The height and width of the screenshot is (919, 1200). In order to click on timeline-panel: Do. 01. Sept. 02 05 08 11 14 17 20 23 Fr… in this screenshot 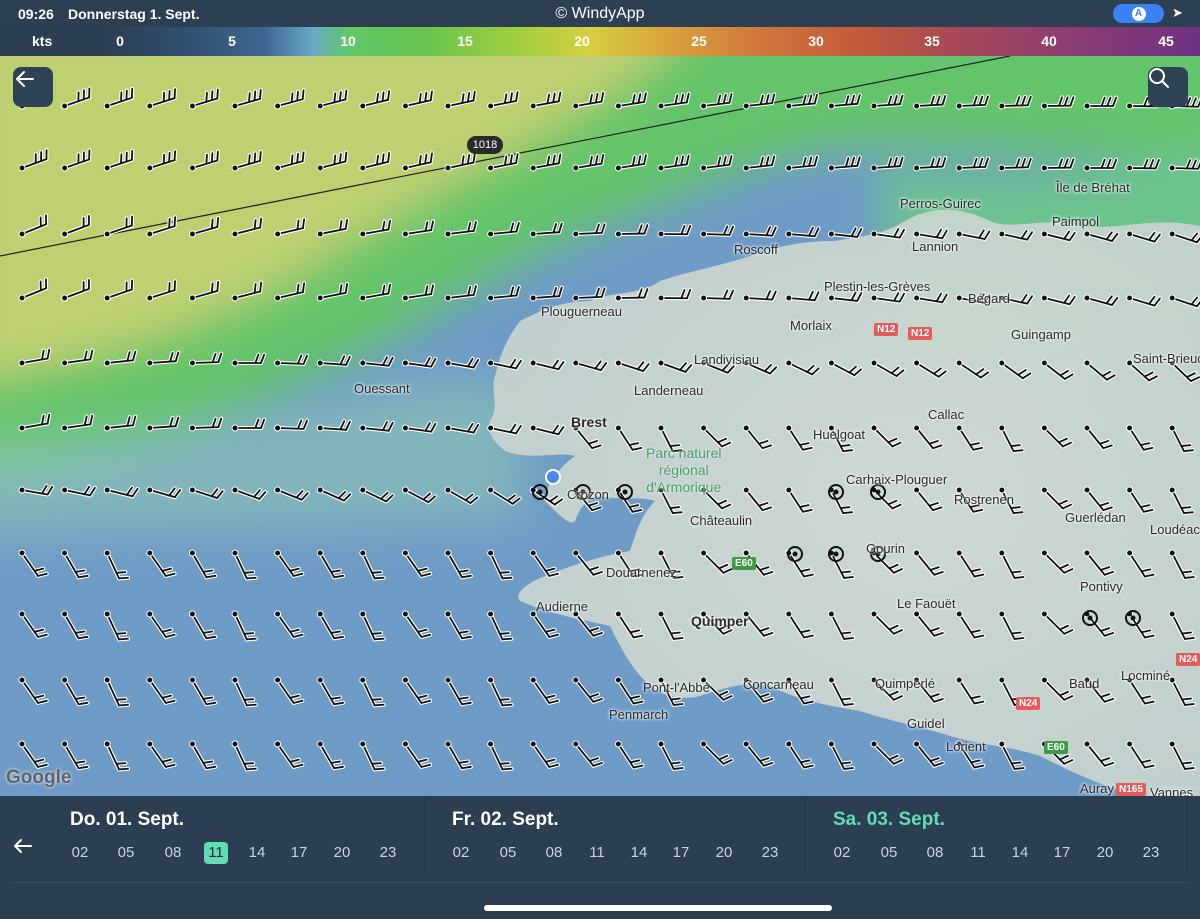, I will do `click(600, 857)`.